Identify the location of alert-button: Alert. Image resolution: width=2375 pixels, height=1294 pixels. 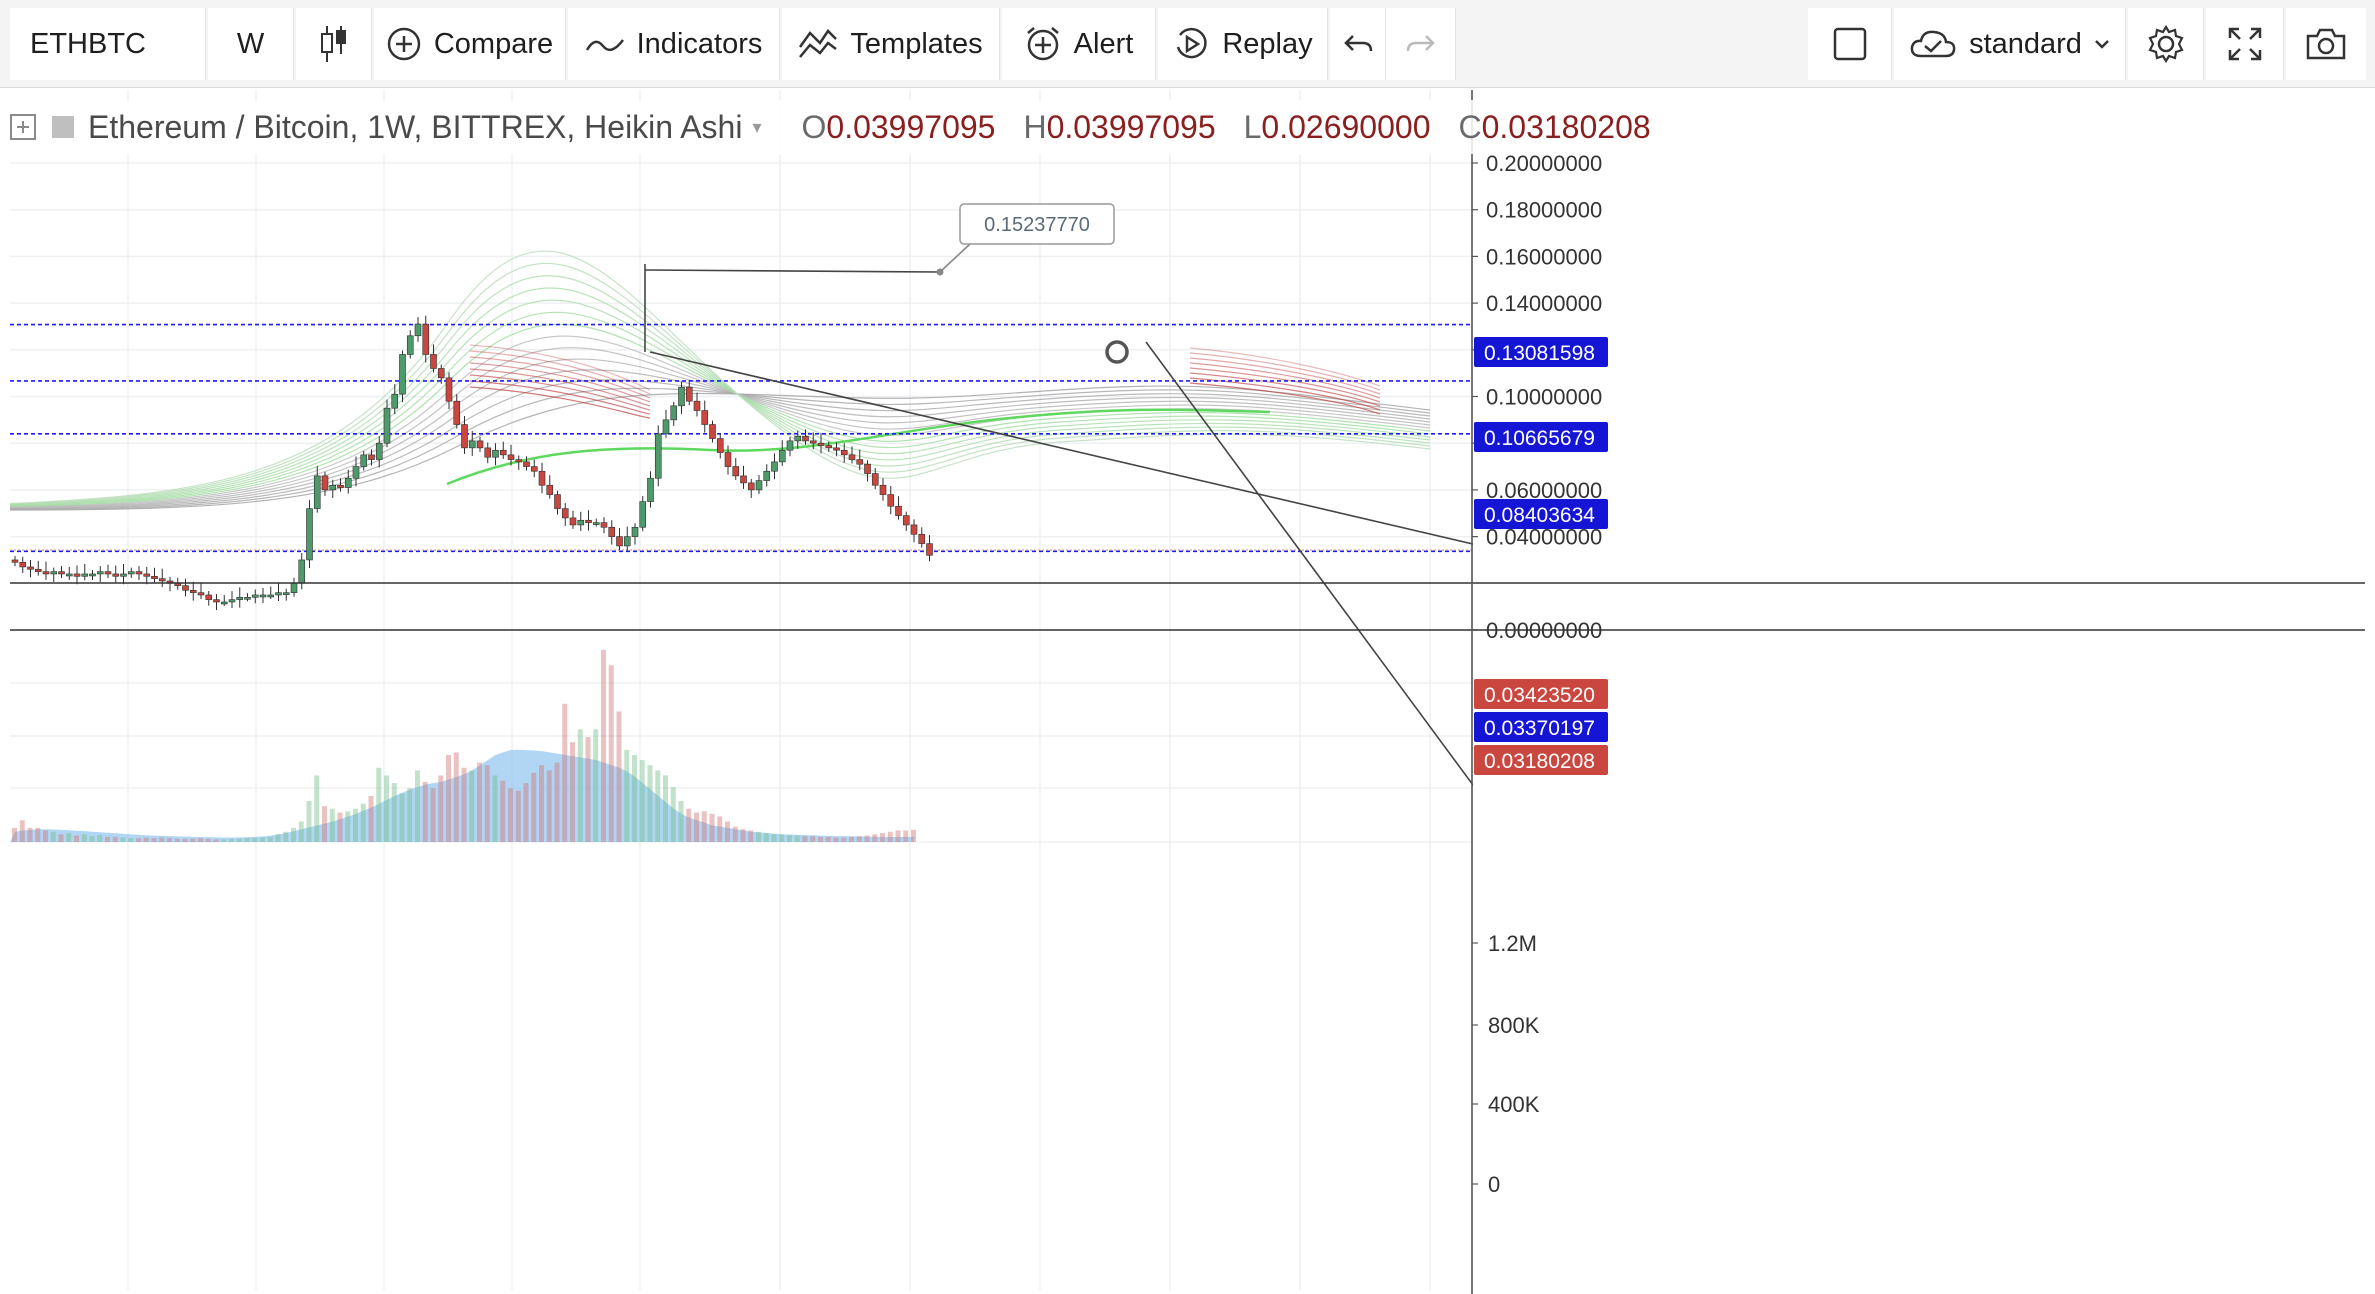
(1079, 44).